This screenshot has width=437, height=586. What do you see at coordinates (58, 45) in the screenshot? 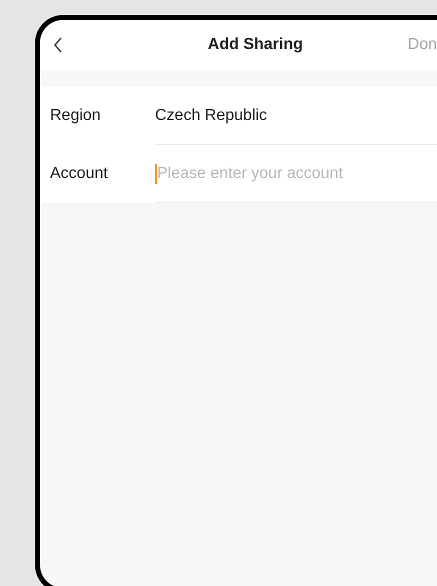
I see `back-icon` at bounding box center [58, 45].